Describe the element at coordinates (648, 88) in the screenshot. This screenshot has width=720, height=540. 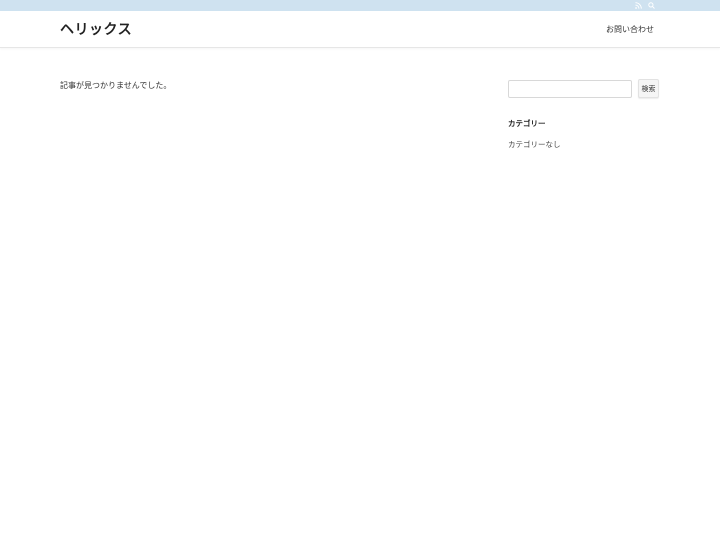
I see `search-button: 検索` at that location.